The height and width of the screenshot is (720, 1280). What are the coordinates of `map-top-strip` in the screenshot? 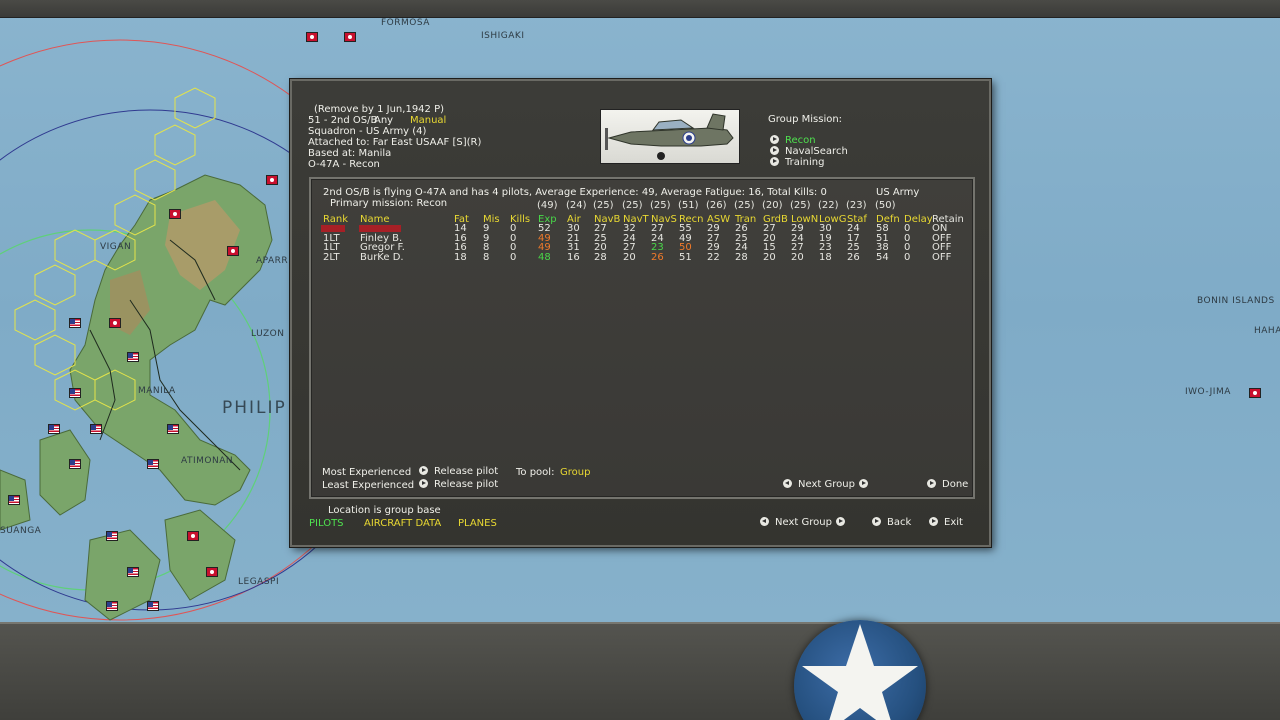 It's located at (640, 9).